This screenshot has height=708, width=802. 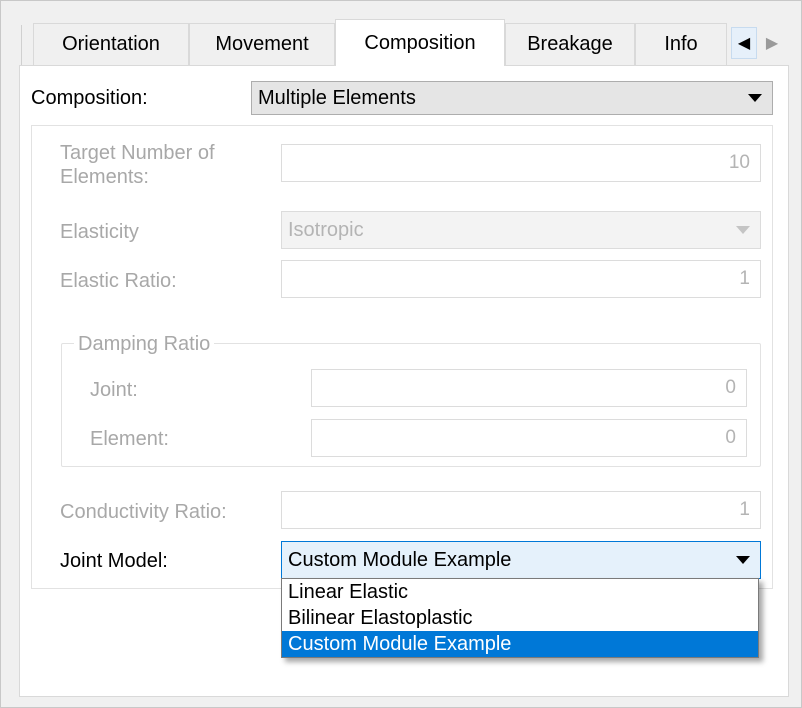 What do you see at coordinates (99, 232) in the screenshot?
I see `elasticity-label: Elasticity` at bounding box center [99, 232].